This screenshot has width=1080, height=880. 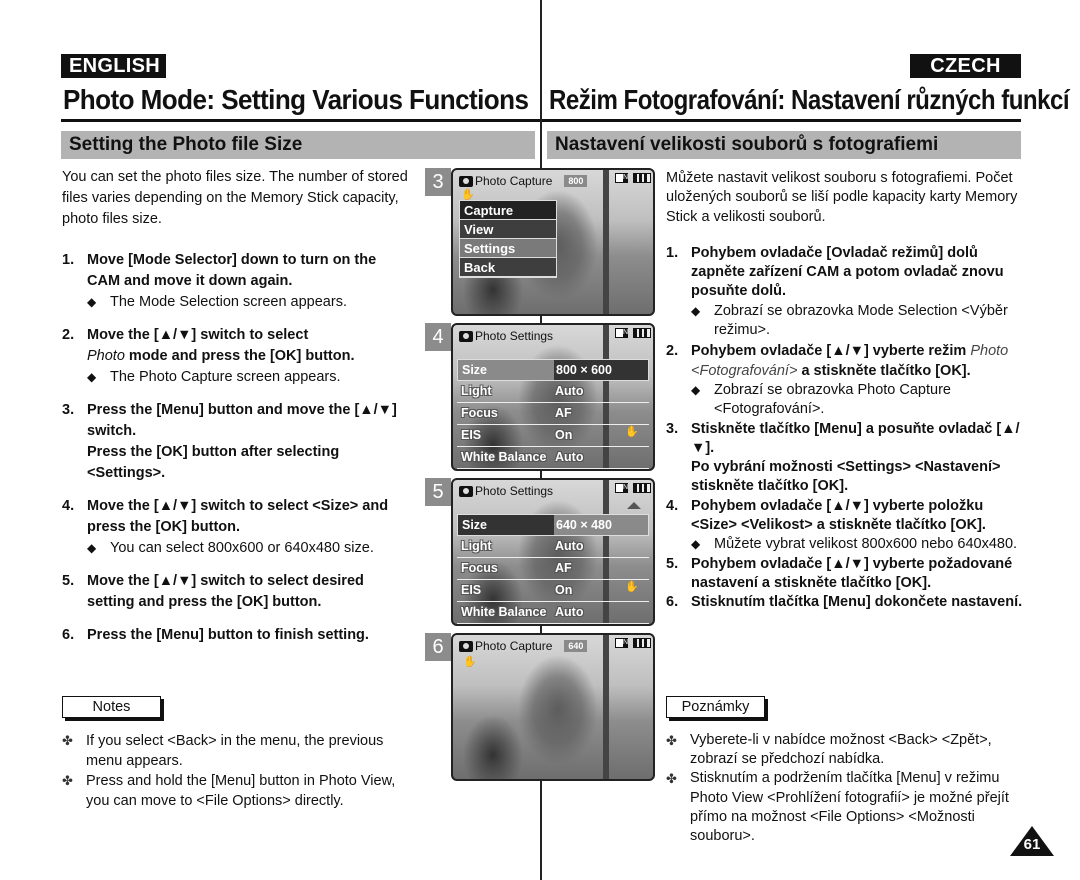 I want to click on resolution-badge: 800, so click(x=576, y=181).